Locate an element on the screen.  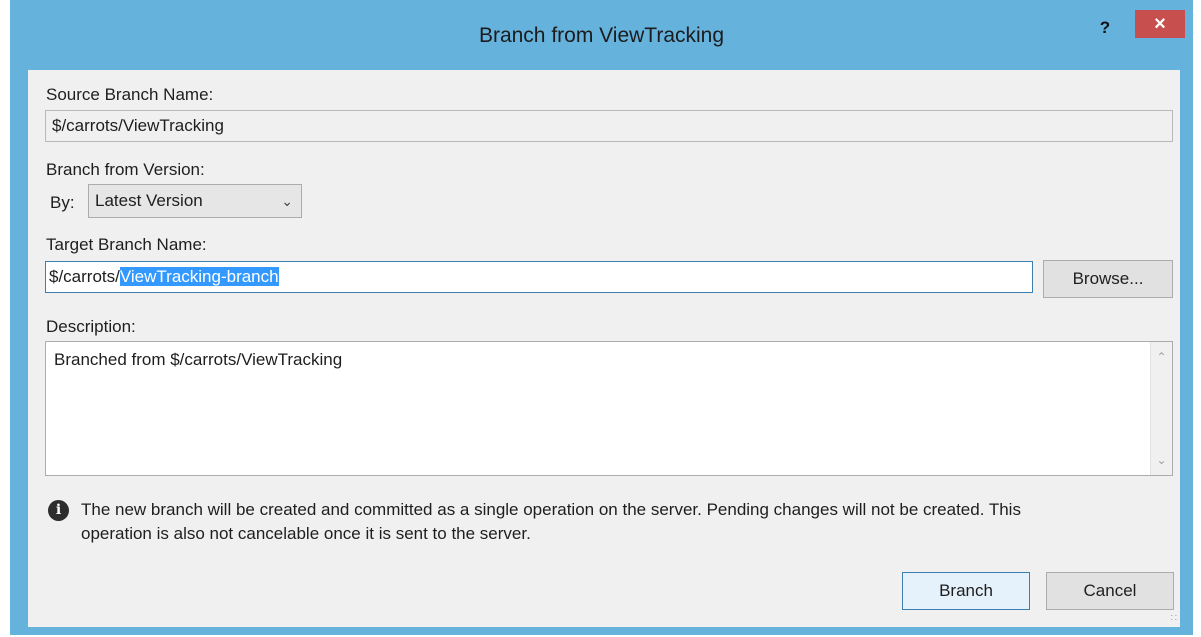
target-branch-label: Target Branch Name: is located at coordinates (126, 244).